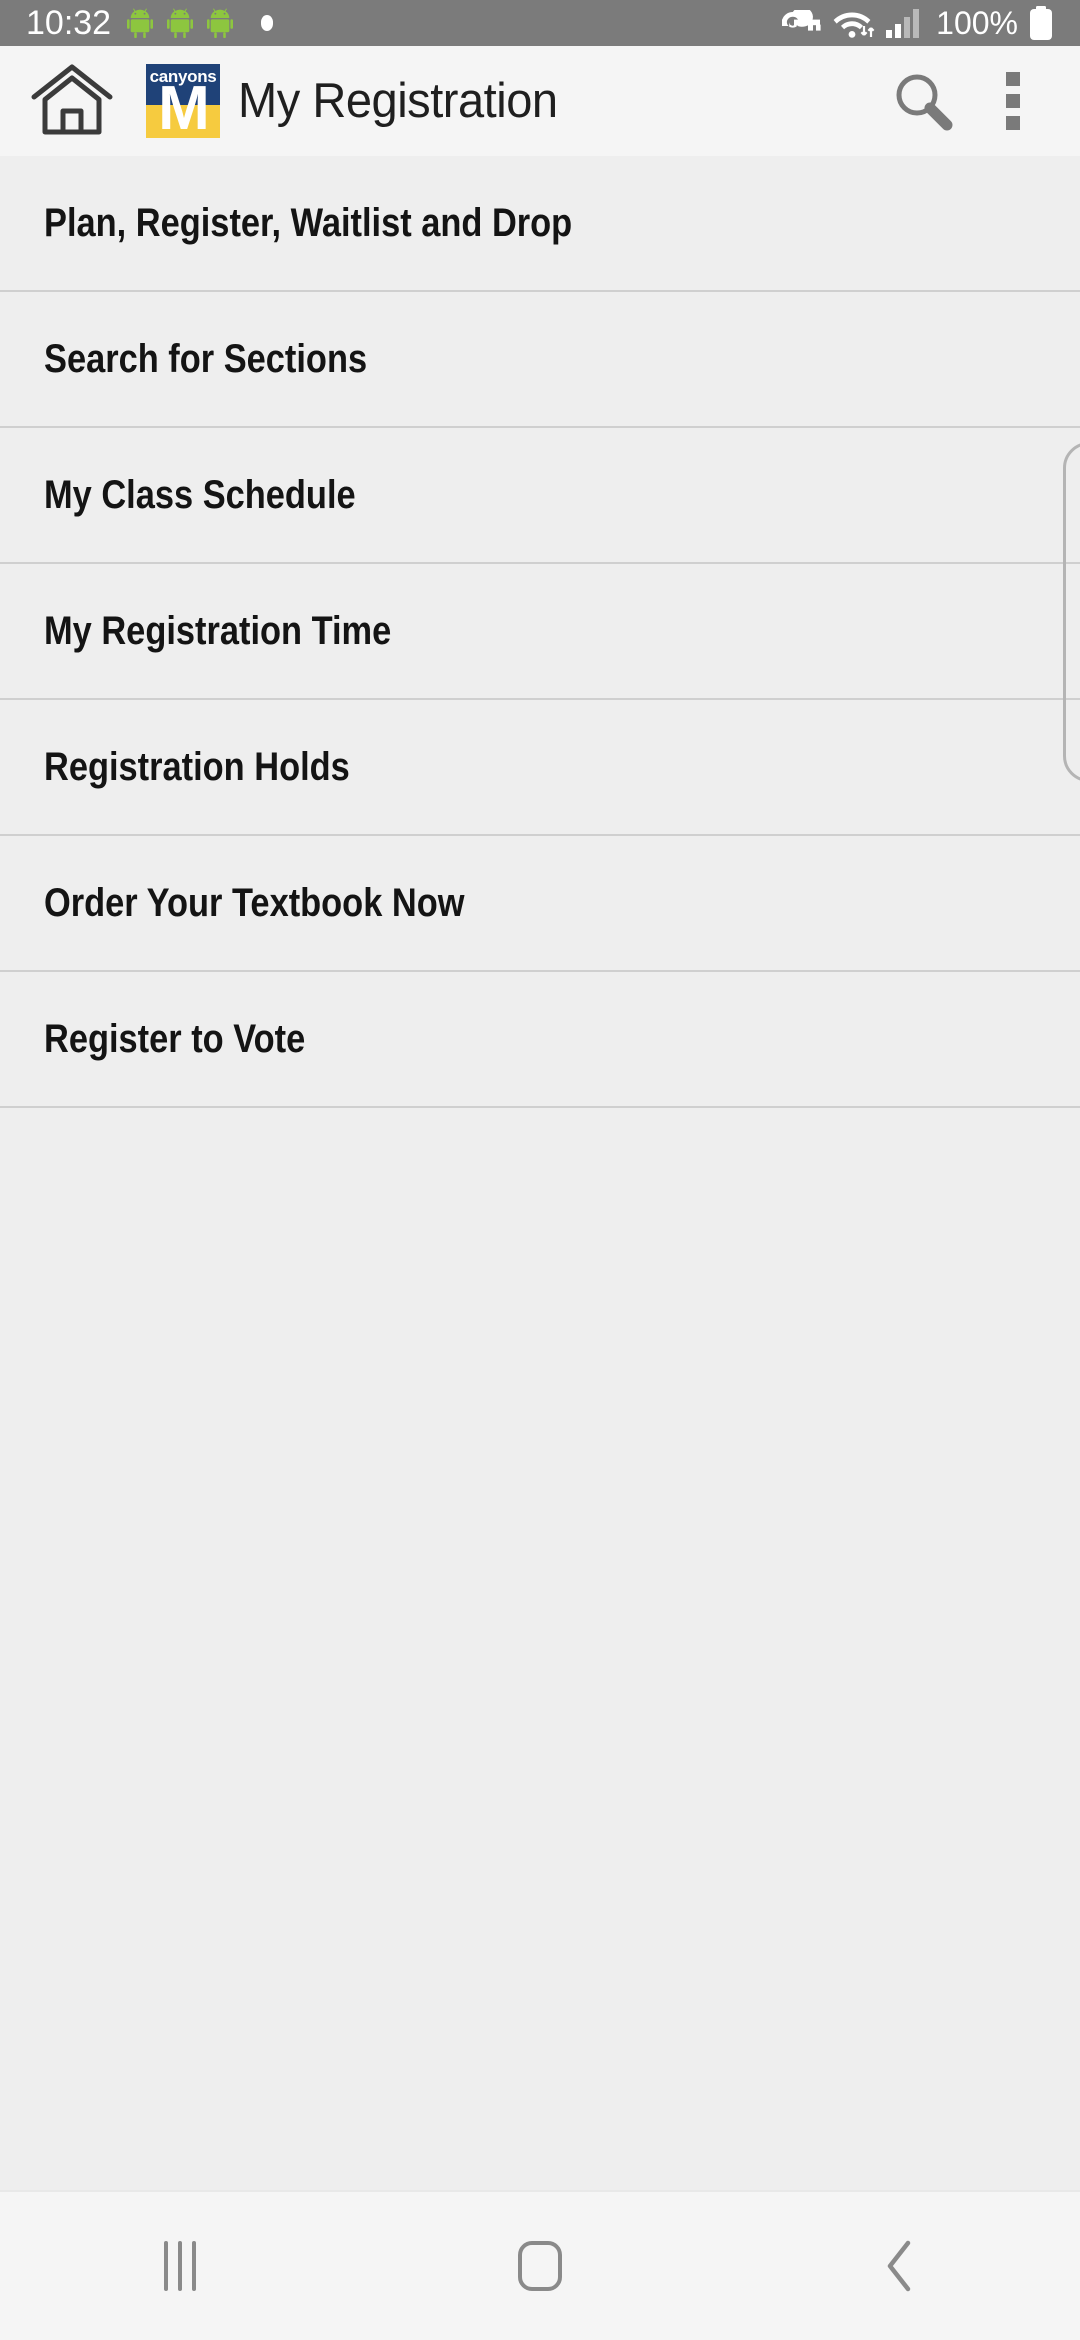 This screenshot has width=1080, height=2340. What do you see at coordinates (977, 23) in the screenshot?
I see `battery-percent-label: 100%` at bounding box center [977, 23].